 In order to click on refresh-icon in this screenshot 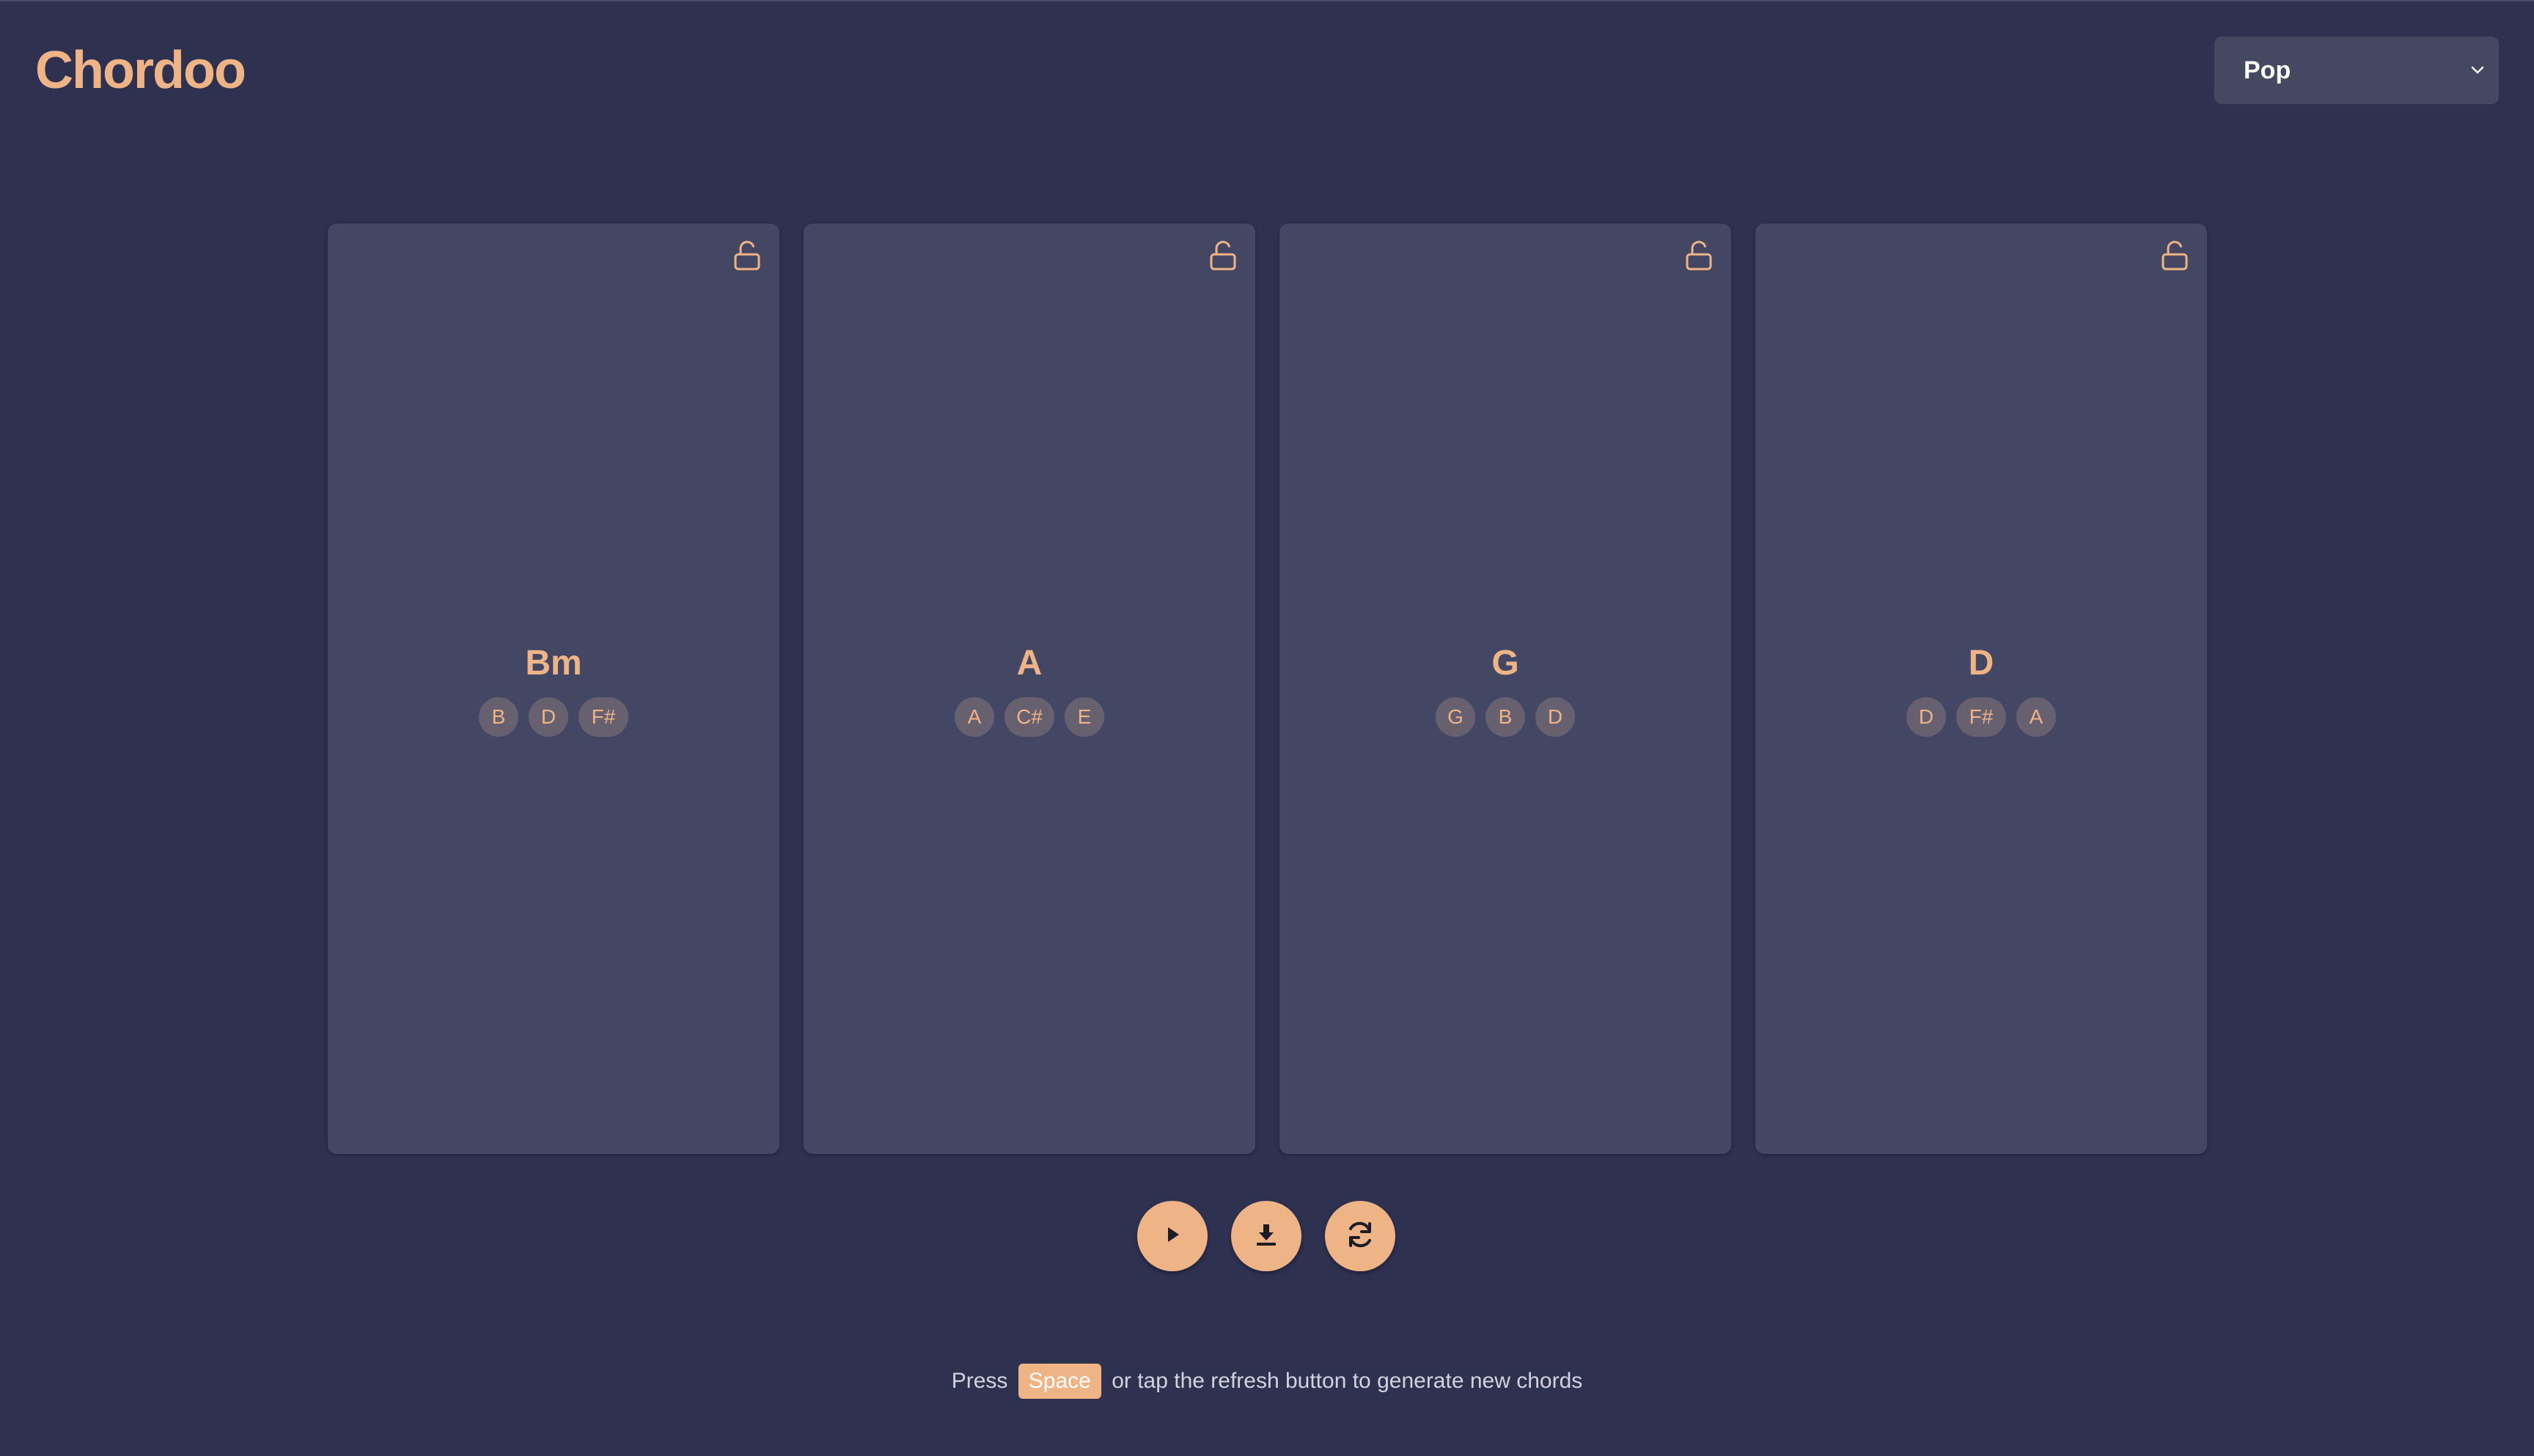, I will do `click(1360, 1236)`.